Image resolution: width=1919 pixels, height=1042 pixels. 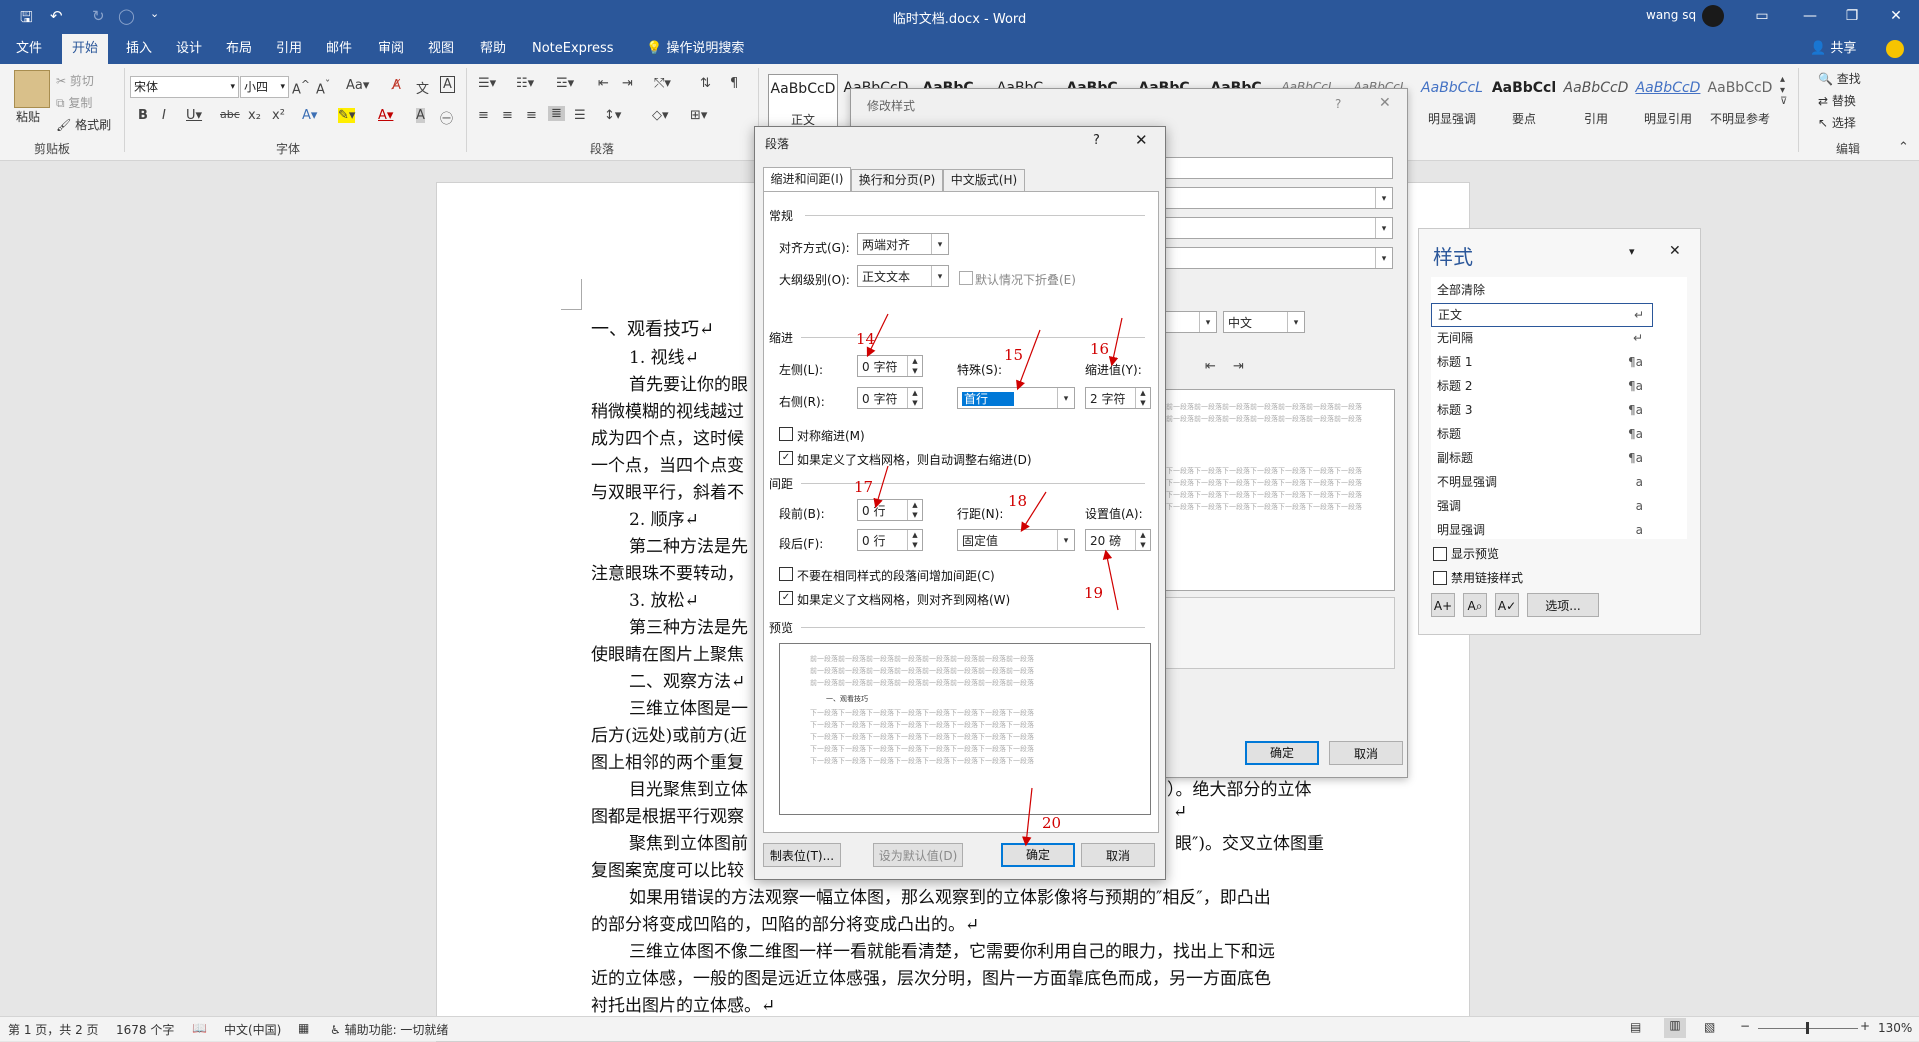 I want to click on annotation-label: 20, so click(x=1052, y=823).